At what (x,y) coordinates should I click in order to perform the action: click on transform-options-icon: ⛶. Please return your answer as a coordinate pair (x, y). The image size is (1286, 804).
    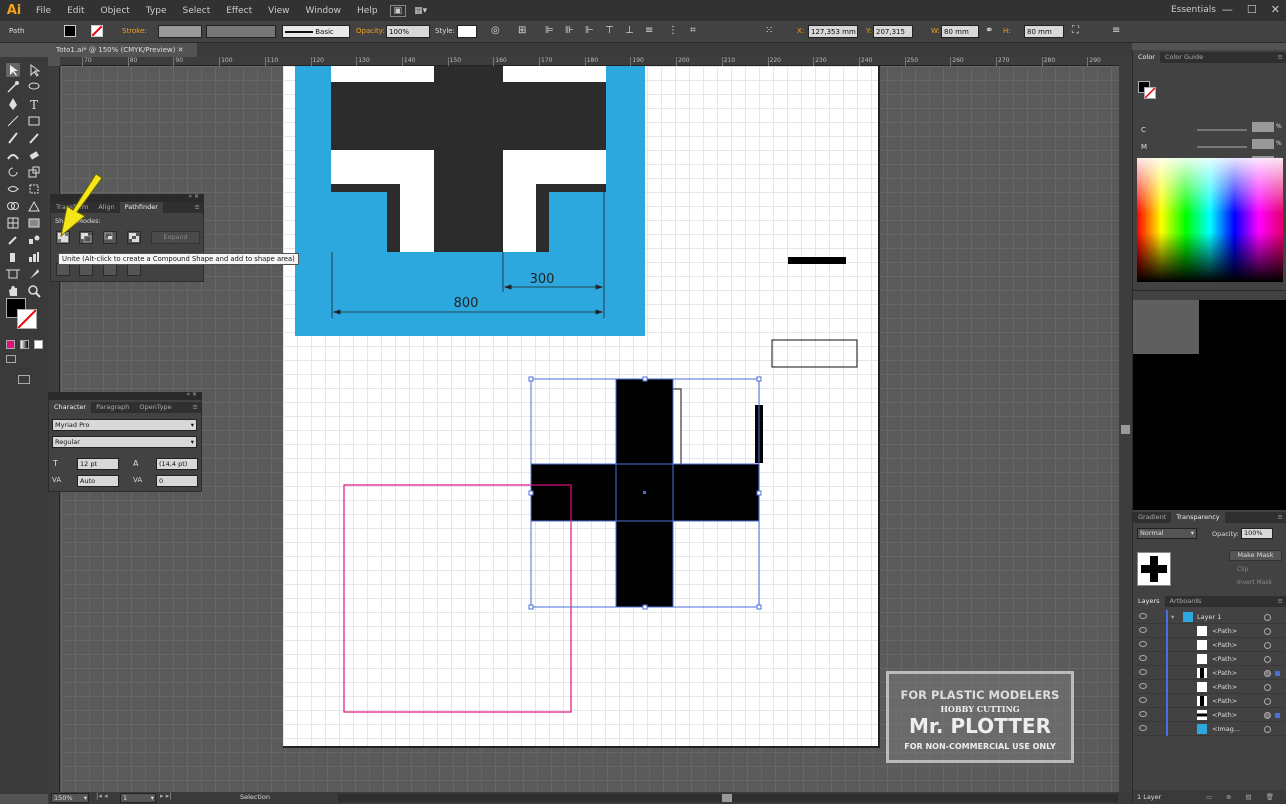
    Looking at the image, I should click on (1075, 30).